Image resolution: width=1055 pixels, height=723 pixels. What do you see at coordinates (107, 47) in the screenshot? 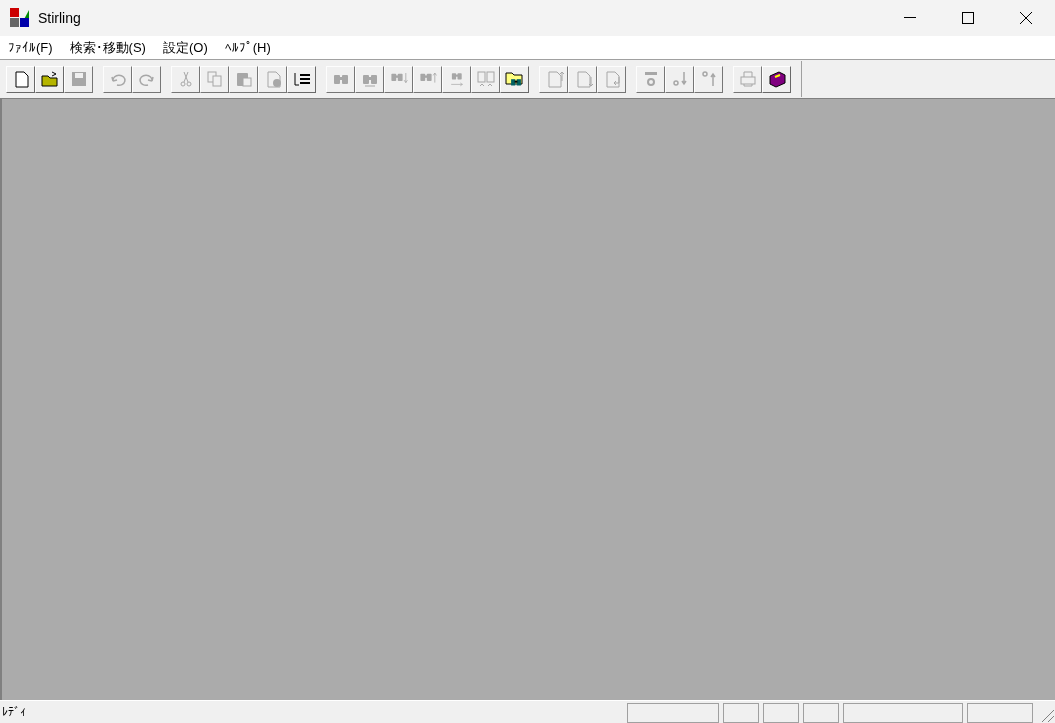
I see `menu-item: 検索･移動(S)` at bounding box center [107, 47].